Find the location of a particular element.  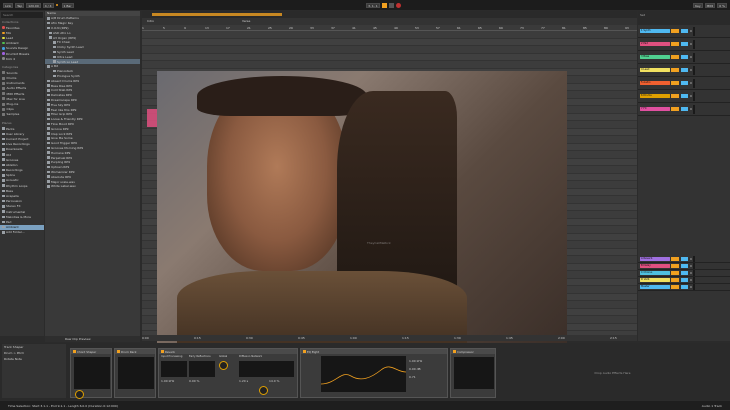

device-eq-eight: EQ Eight 1.00 kHz 0.00 dB 0.71 is located at coordinates (374, 373).